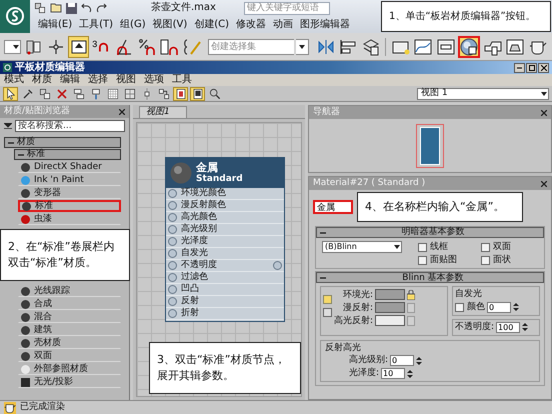  Describe the element at coordinates (283, 24) in the screenshot. I see `menu-item: 动画` at that location.